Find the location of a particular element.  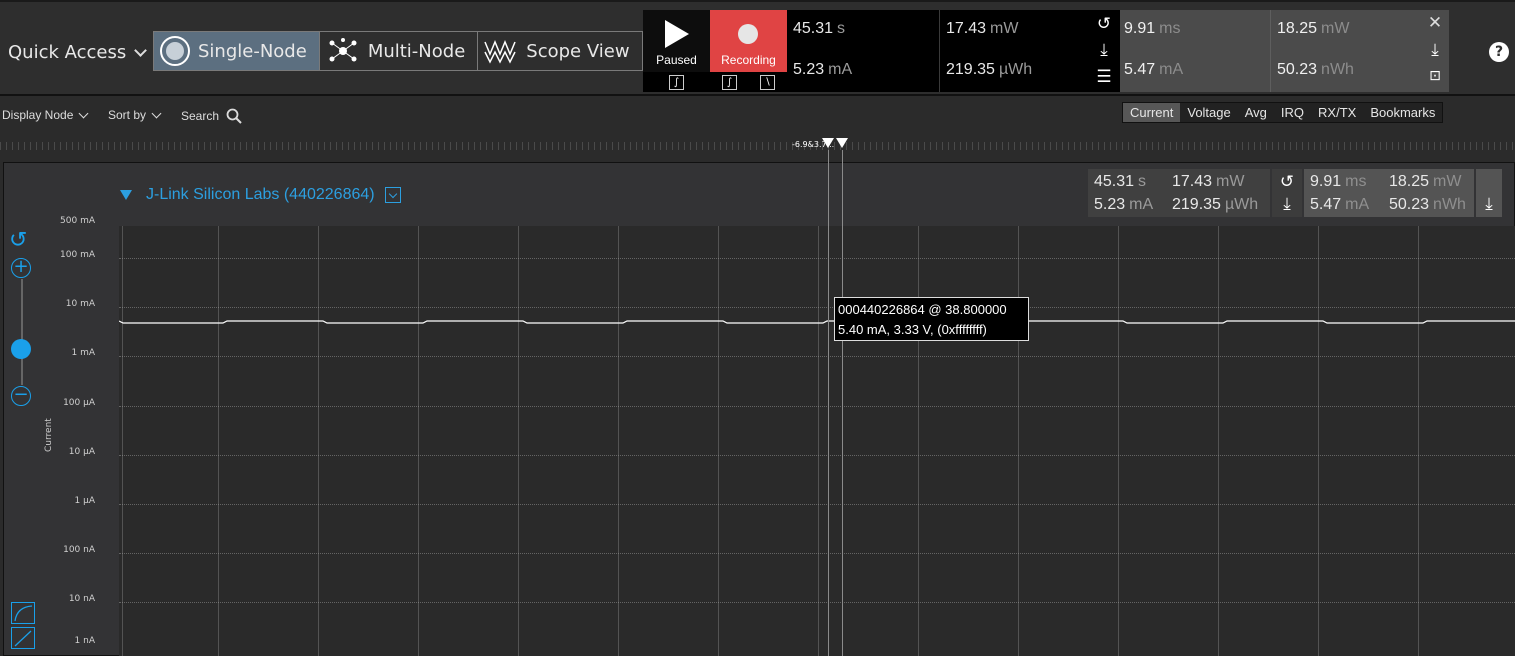

current-trace is located at coordinates (817, 322).